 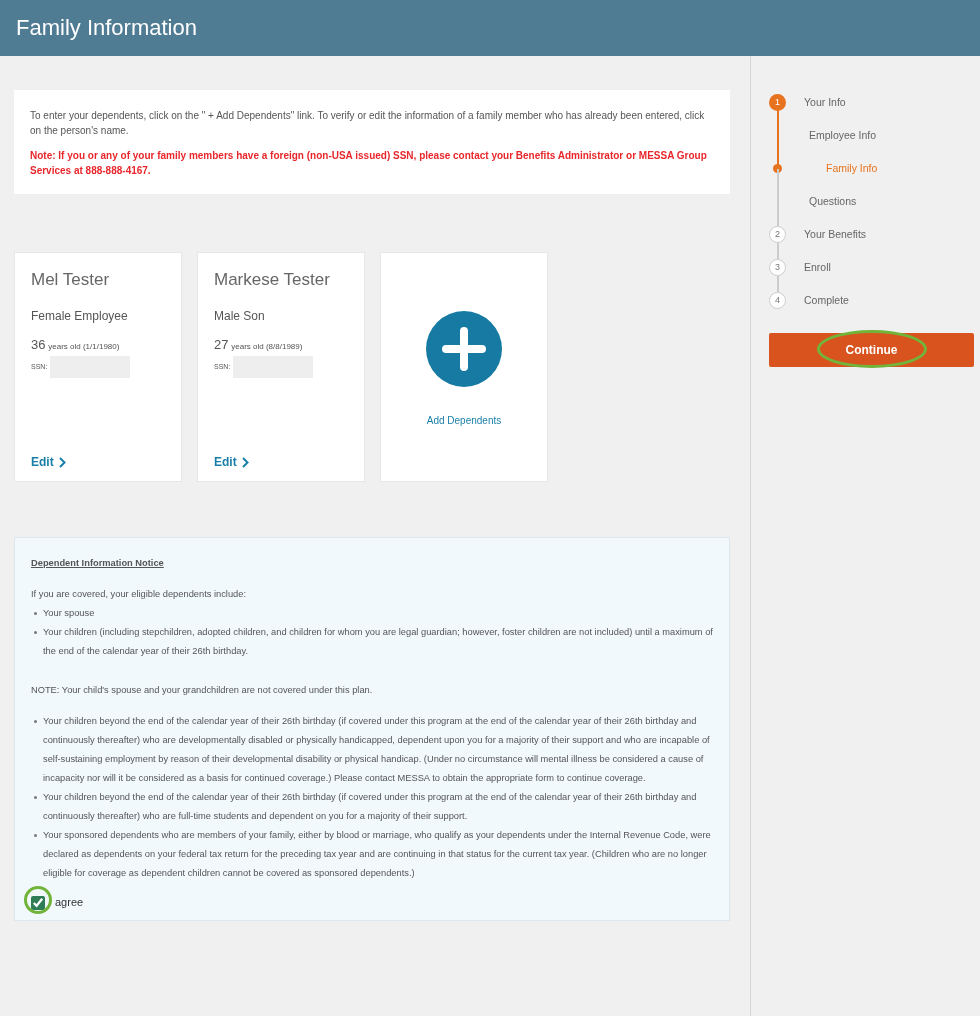 I want to click on step-label: Complete, so click(x=826, y=300).